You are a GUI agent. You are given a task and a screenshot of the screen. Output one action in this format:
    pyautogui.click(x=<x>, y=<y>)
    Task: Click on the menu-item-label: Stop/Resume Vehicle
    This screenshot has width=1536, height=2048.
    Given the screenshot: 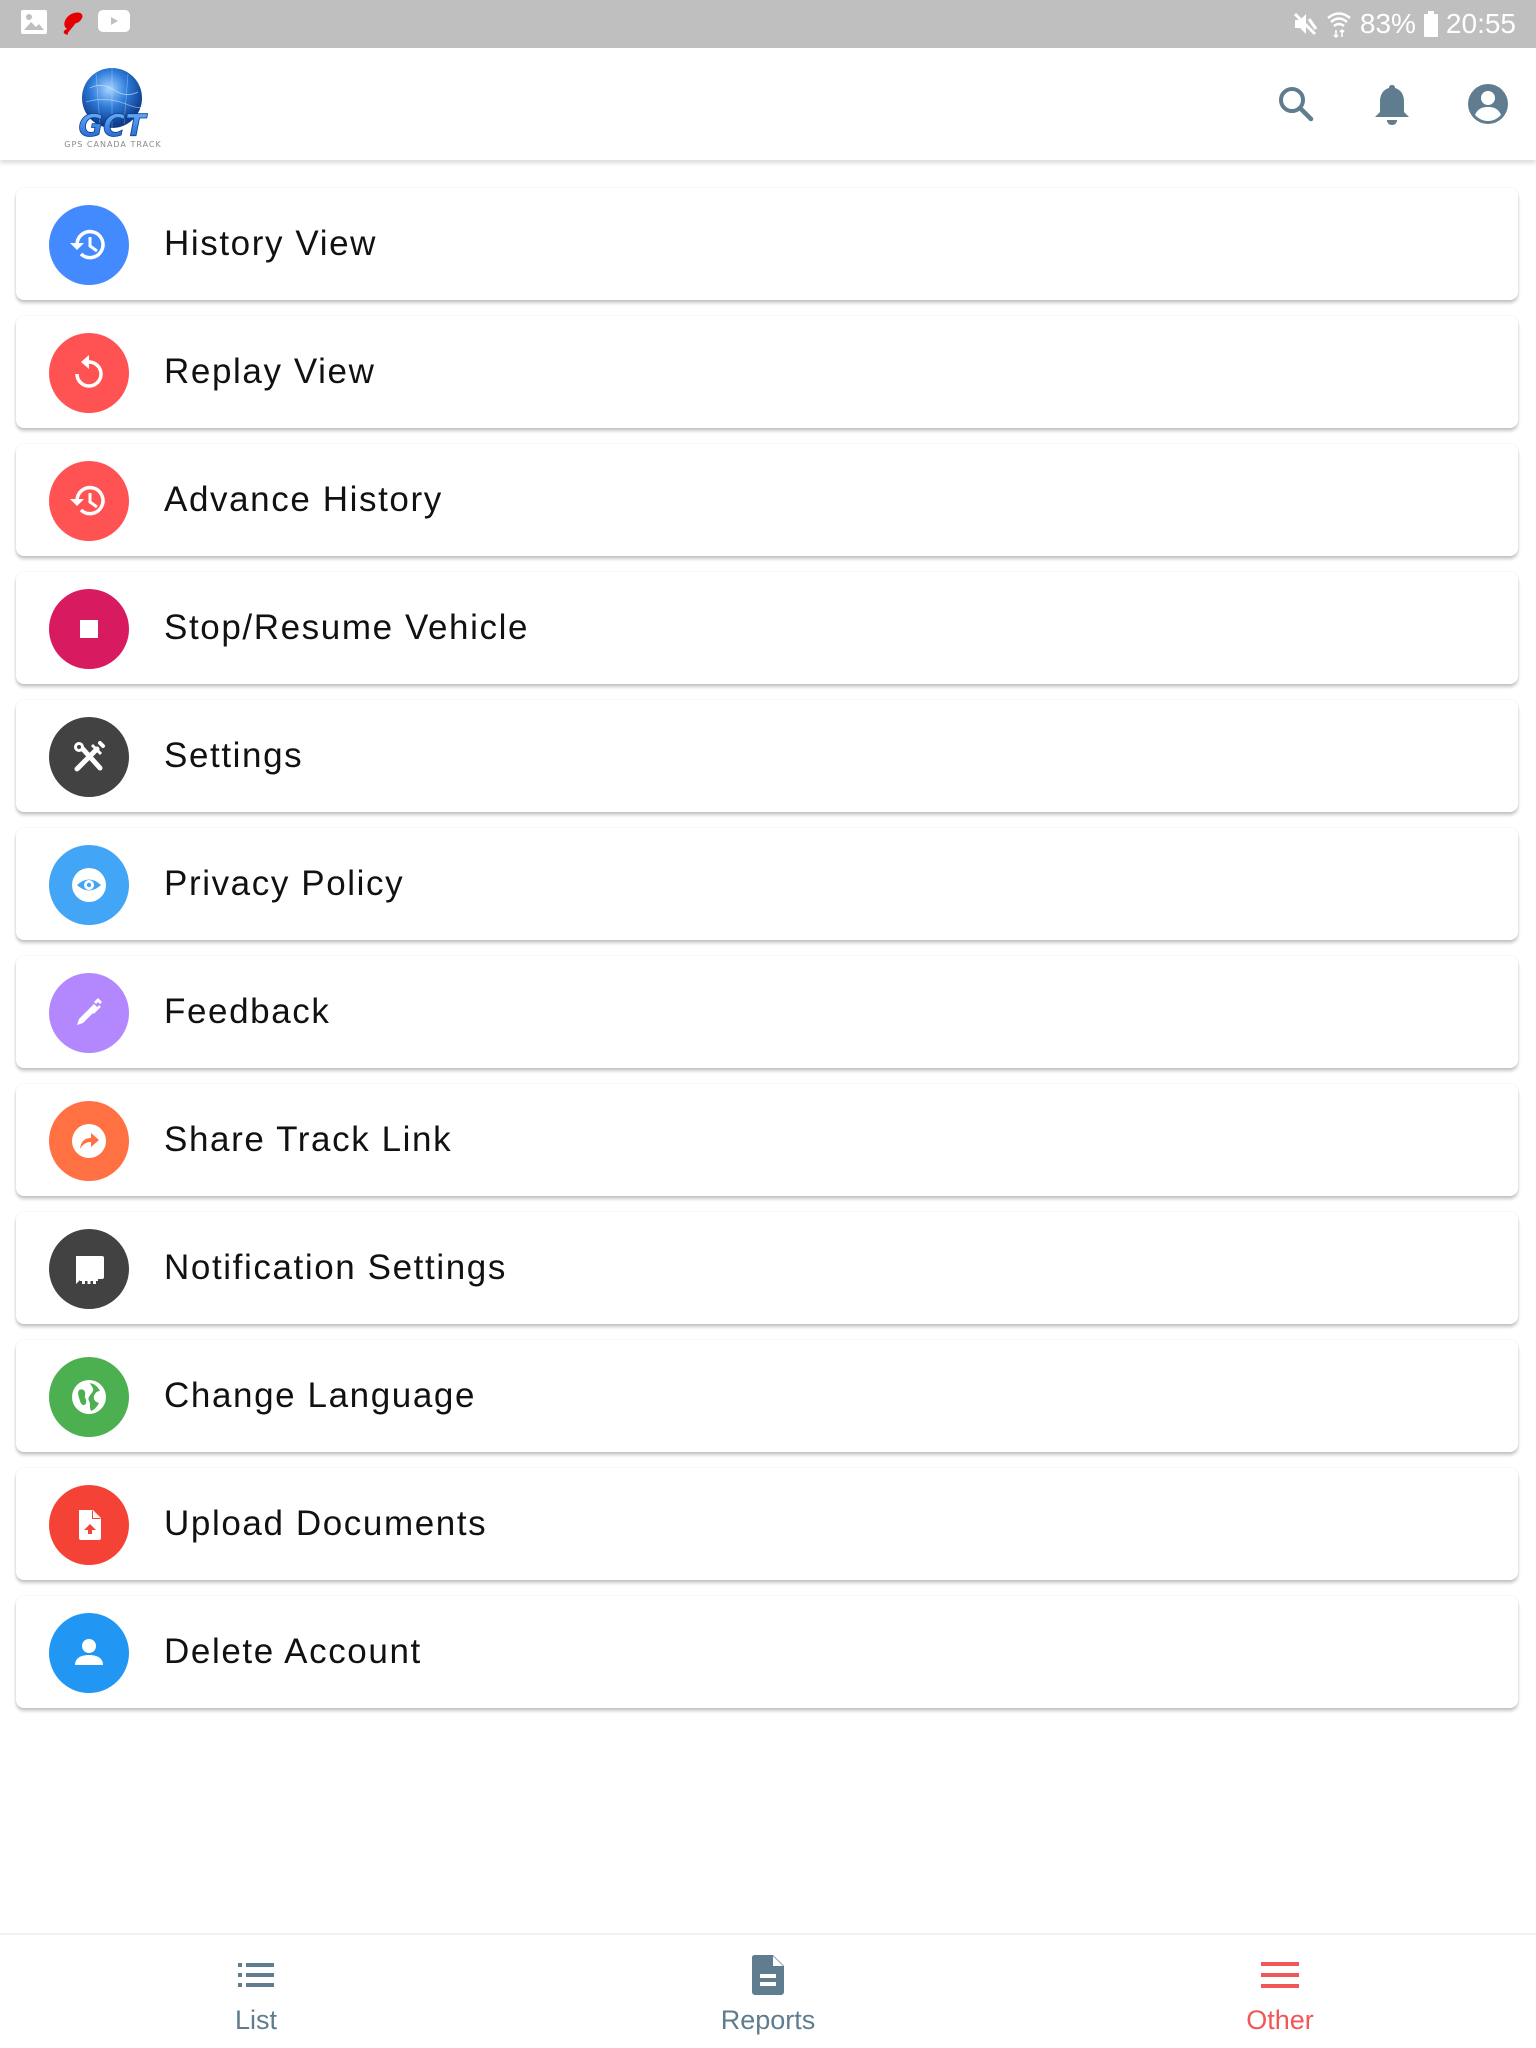 What is the action you would take?
    pyautogui.click(x=347, y=627)
    